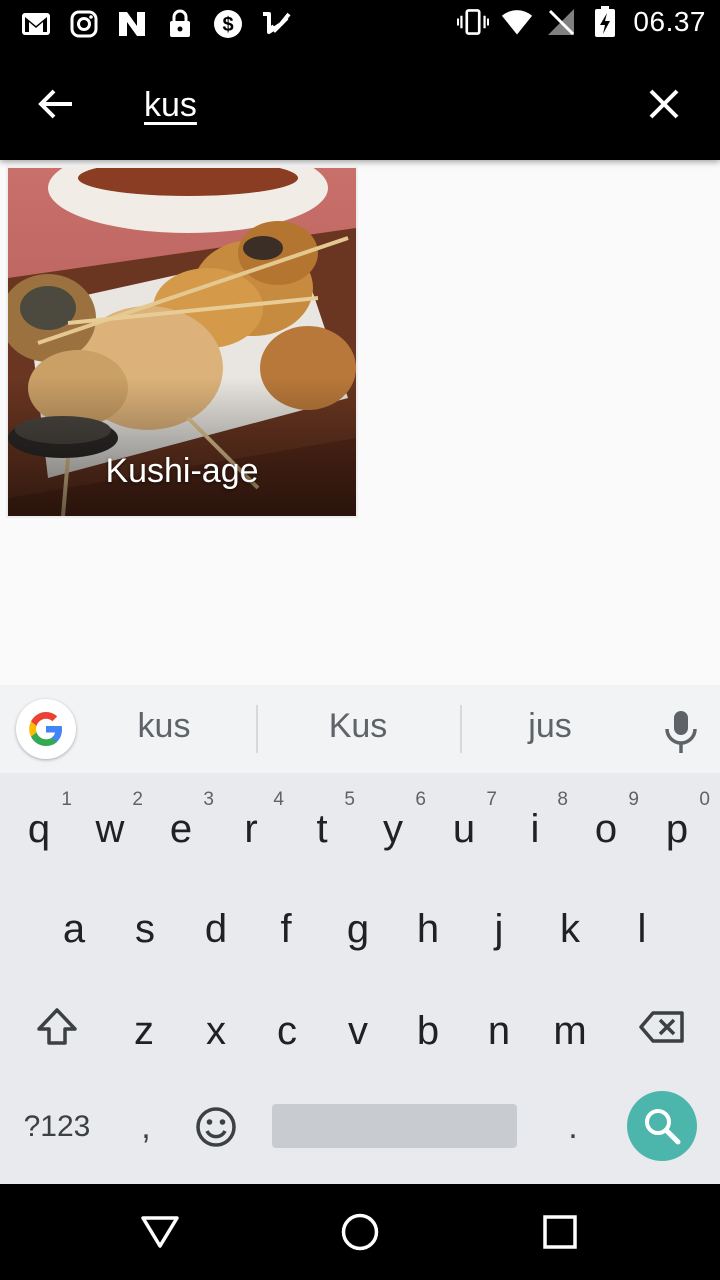 The width and height of the screenshot is (720, 1280). I want to click on key-l: l, so click(642, 925).